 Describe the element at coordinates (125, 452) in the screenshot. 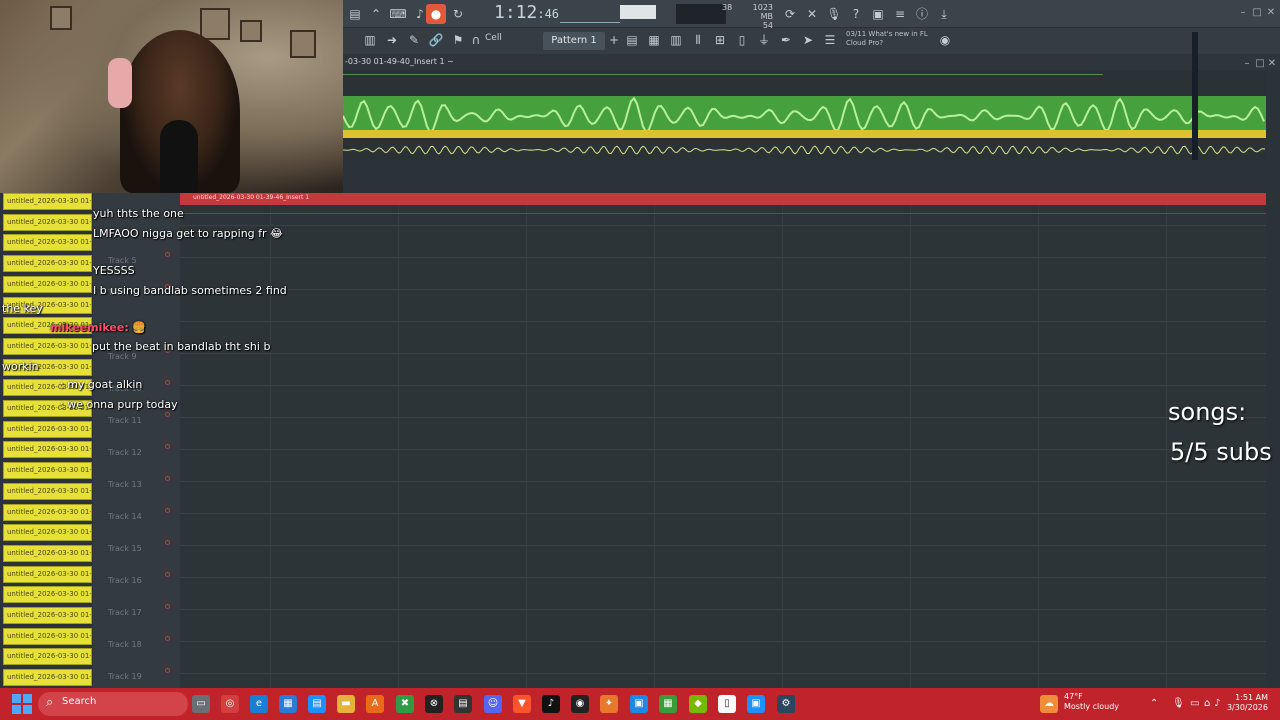

I see `track-label: Track 12` at that location.